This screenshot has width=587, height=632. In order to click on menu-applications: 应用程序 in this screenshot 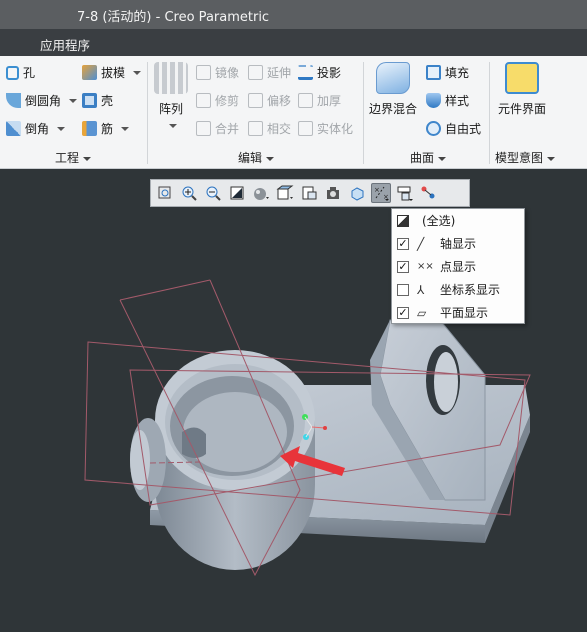, I will do `click(65, 44)`.